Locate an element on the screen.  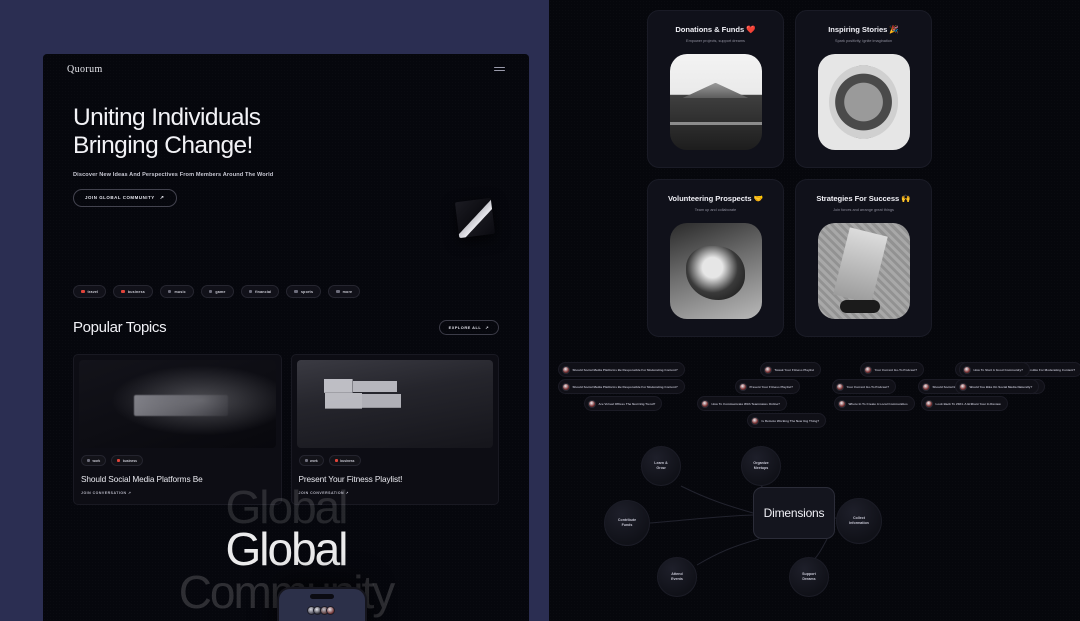
explore-all-button: EXPLORE ALL ↗ is located at coordinates (468, 327).